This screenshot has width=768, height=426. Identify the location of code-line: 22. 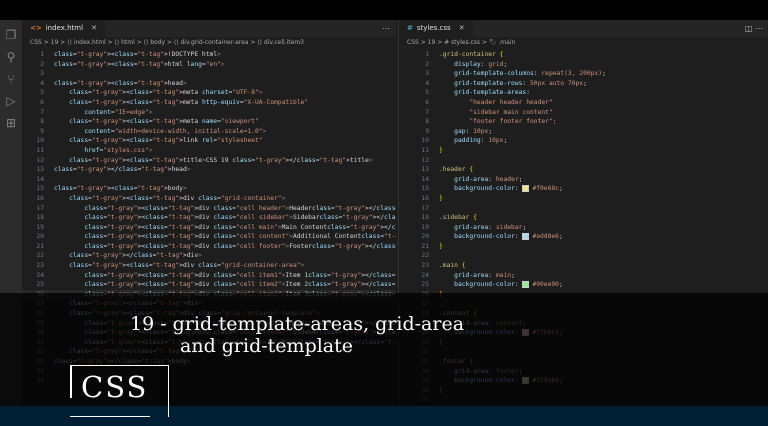
(583, 256).